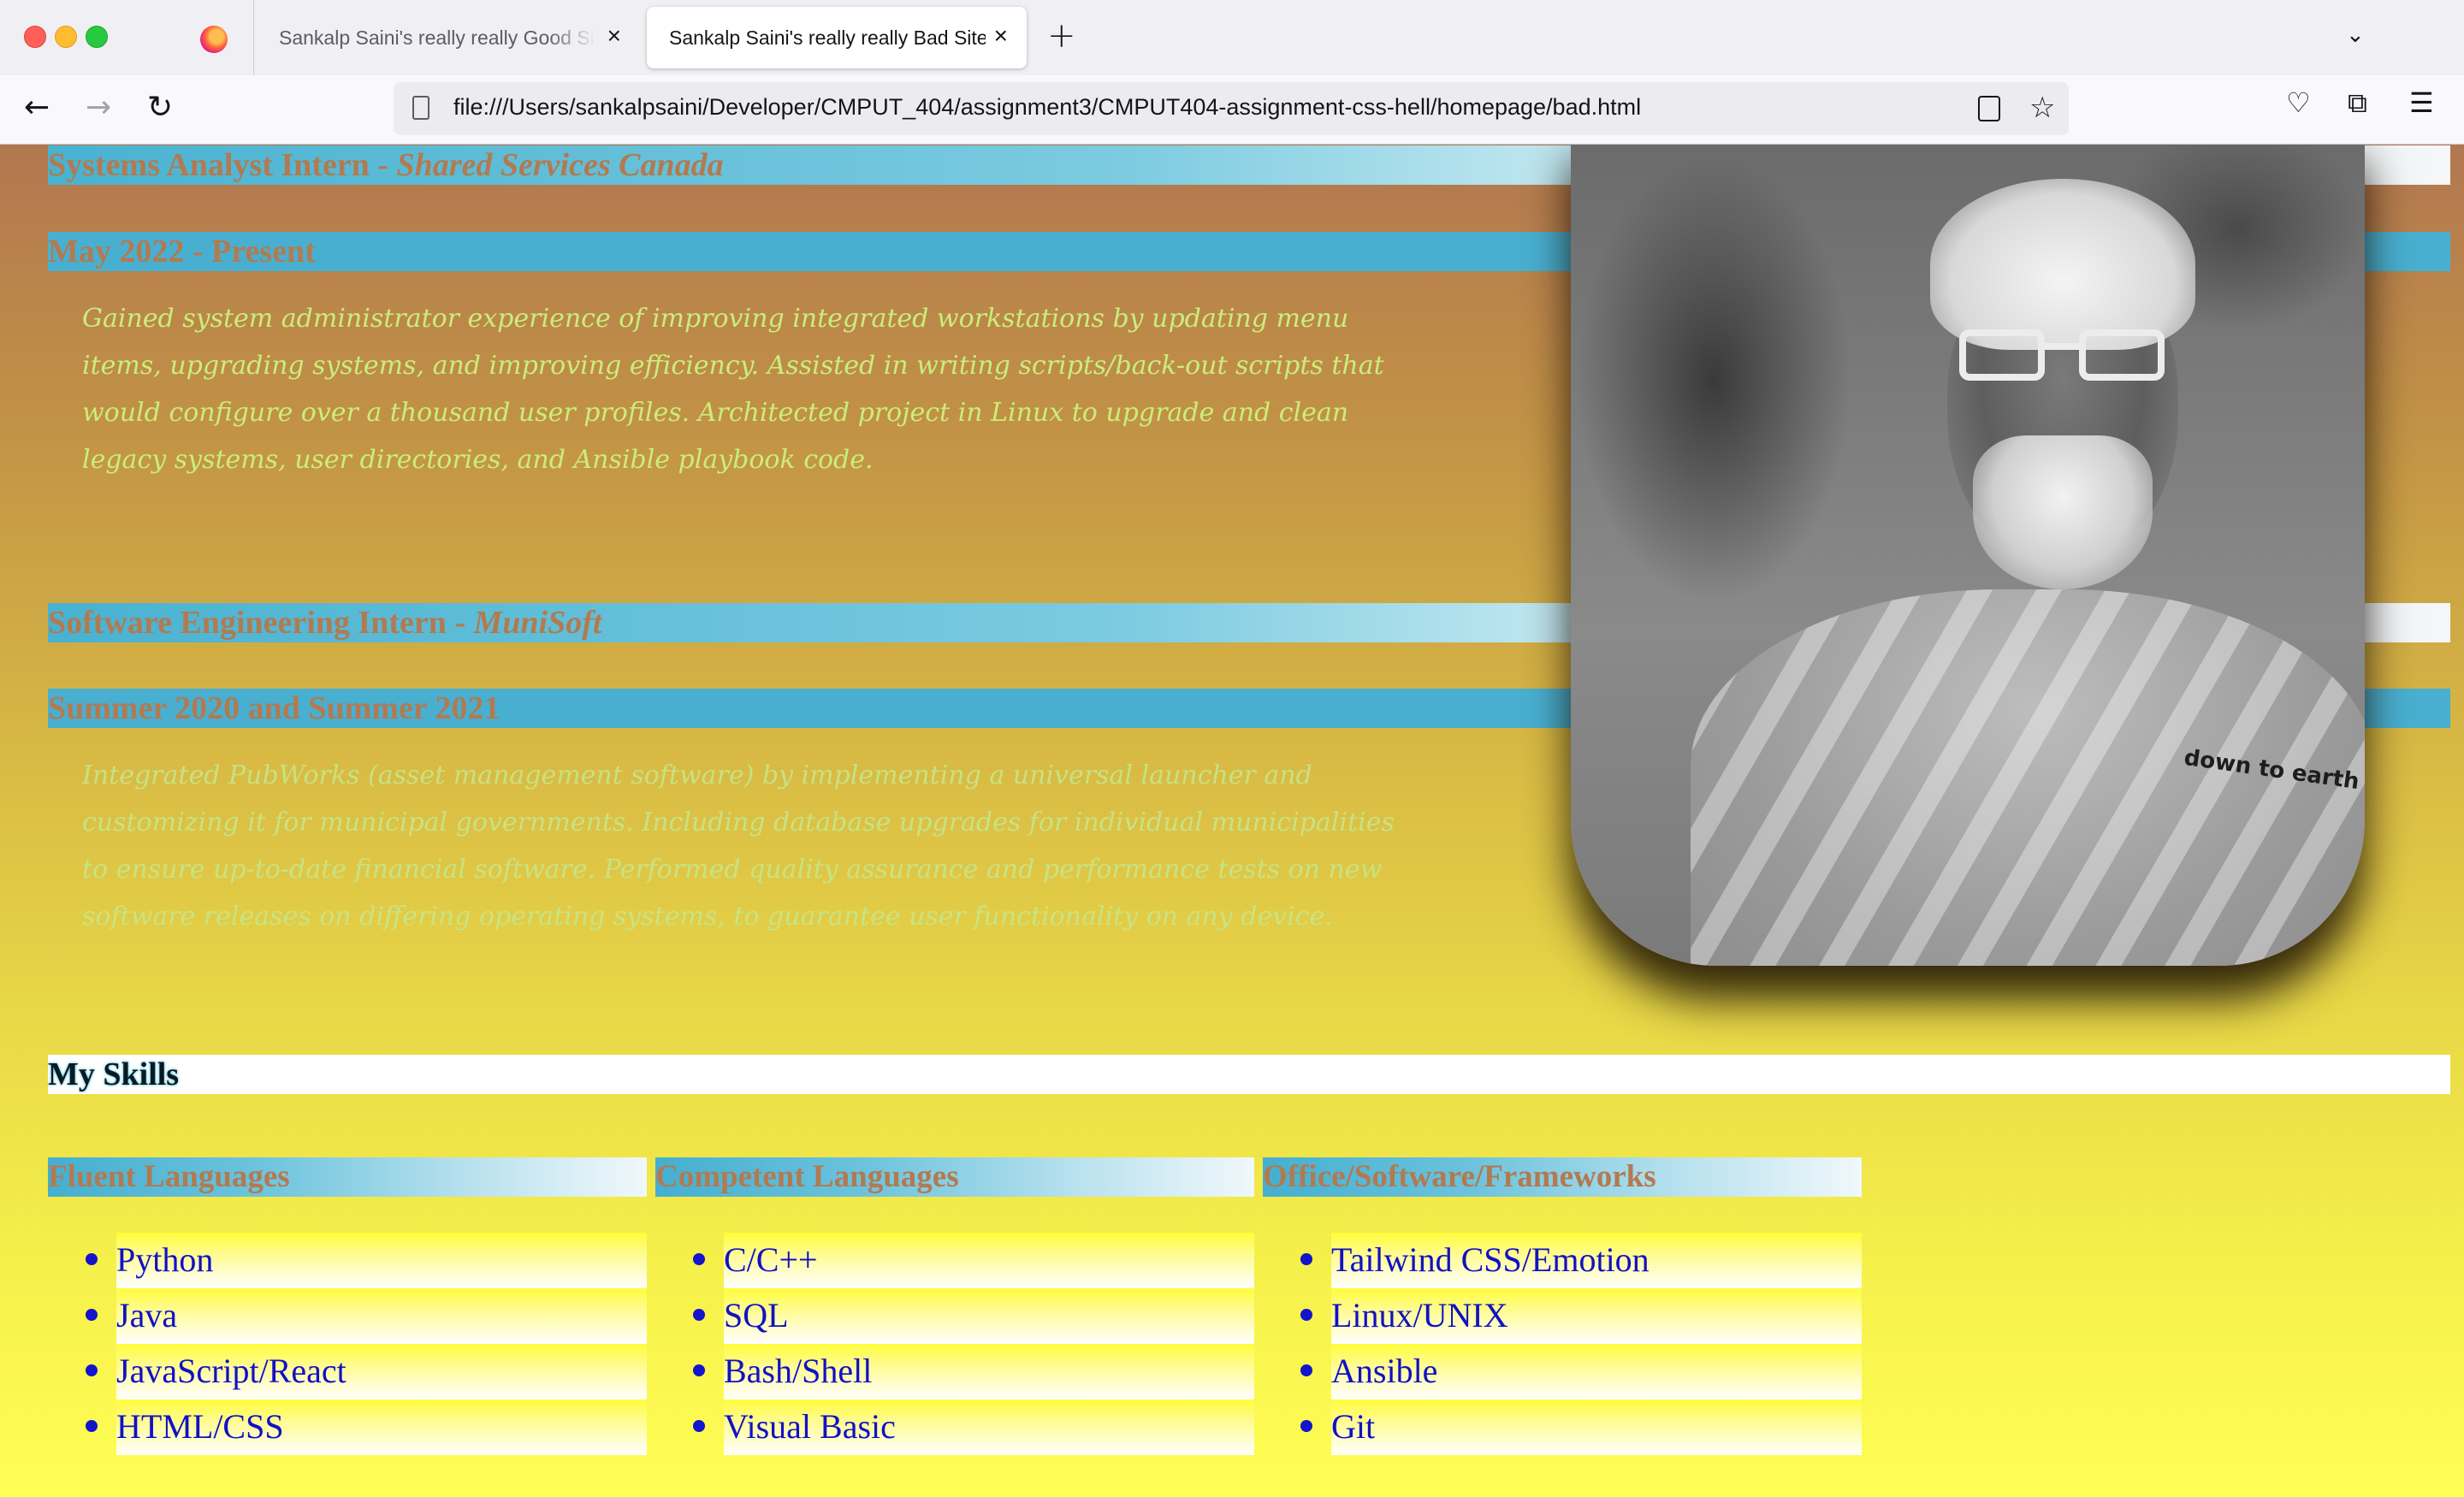  I want to click on skill-label: HTML/CSS, so click(200, 1426).